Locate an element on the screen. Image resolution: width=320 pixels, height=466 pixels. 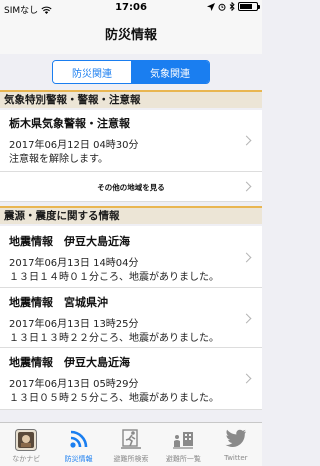
tab-shelter-search: 避難所検索 is located at coordinates (131, 444).